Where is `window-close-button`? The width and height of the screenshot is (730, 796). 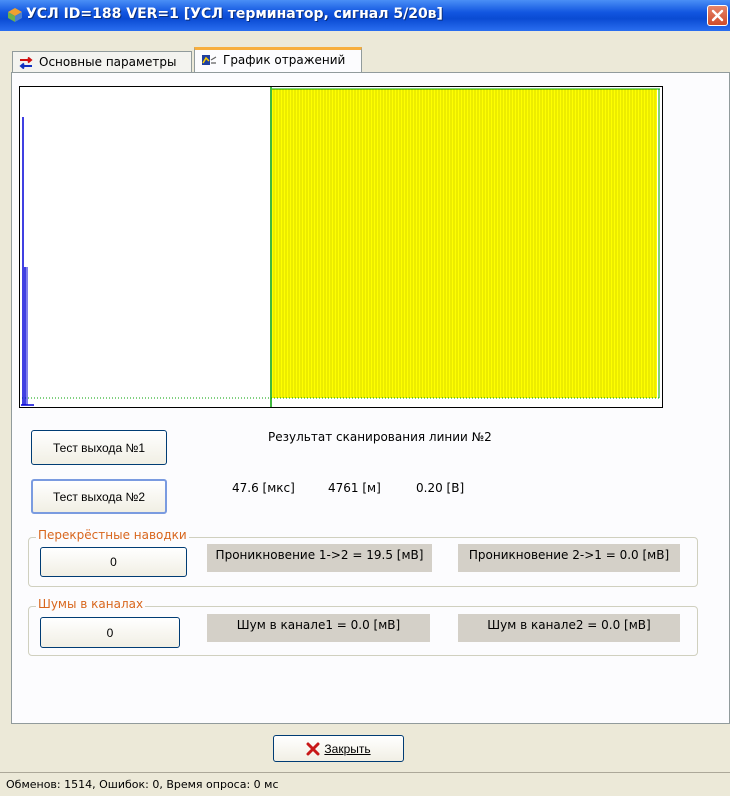 window-close-button is located at coordinates (717, 15).